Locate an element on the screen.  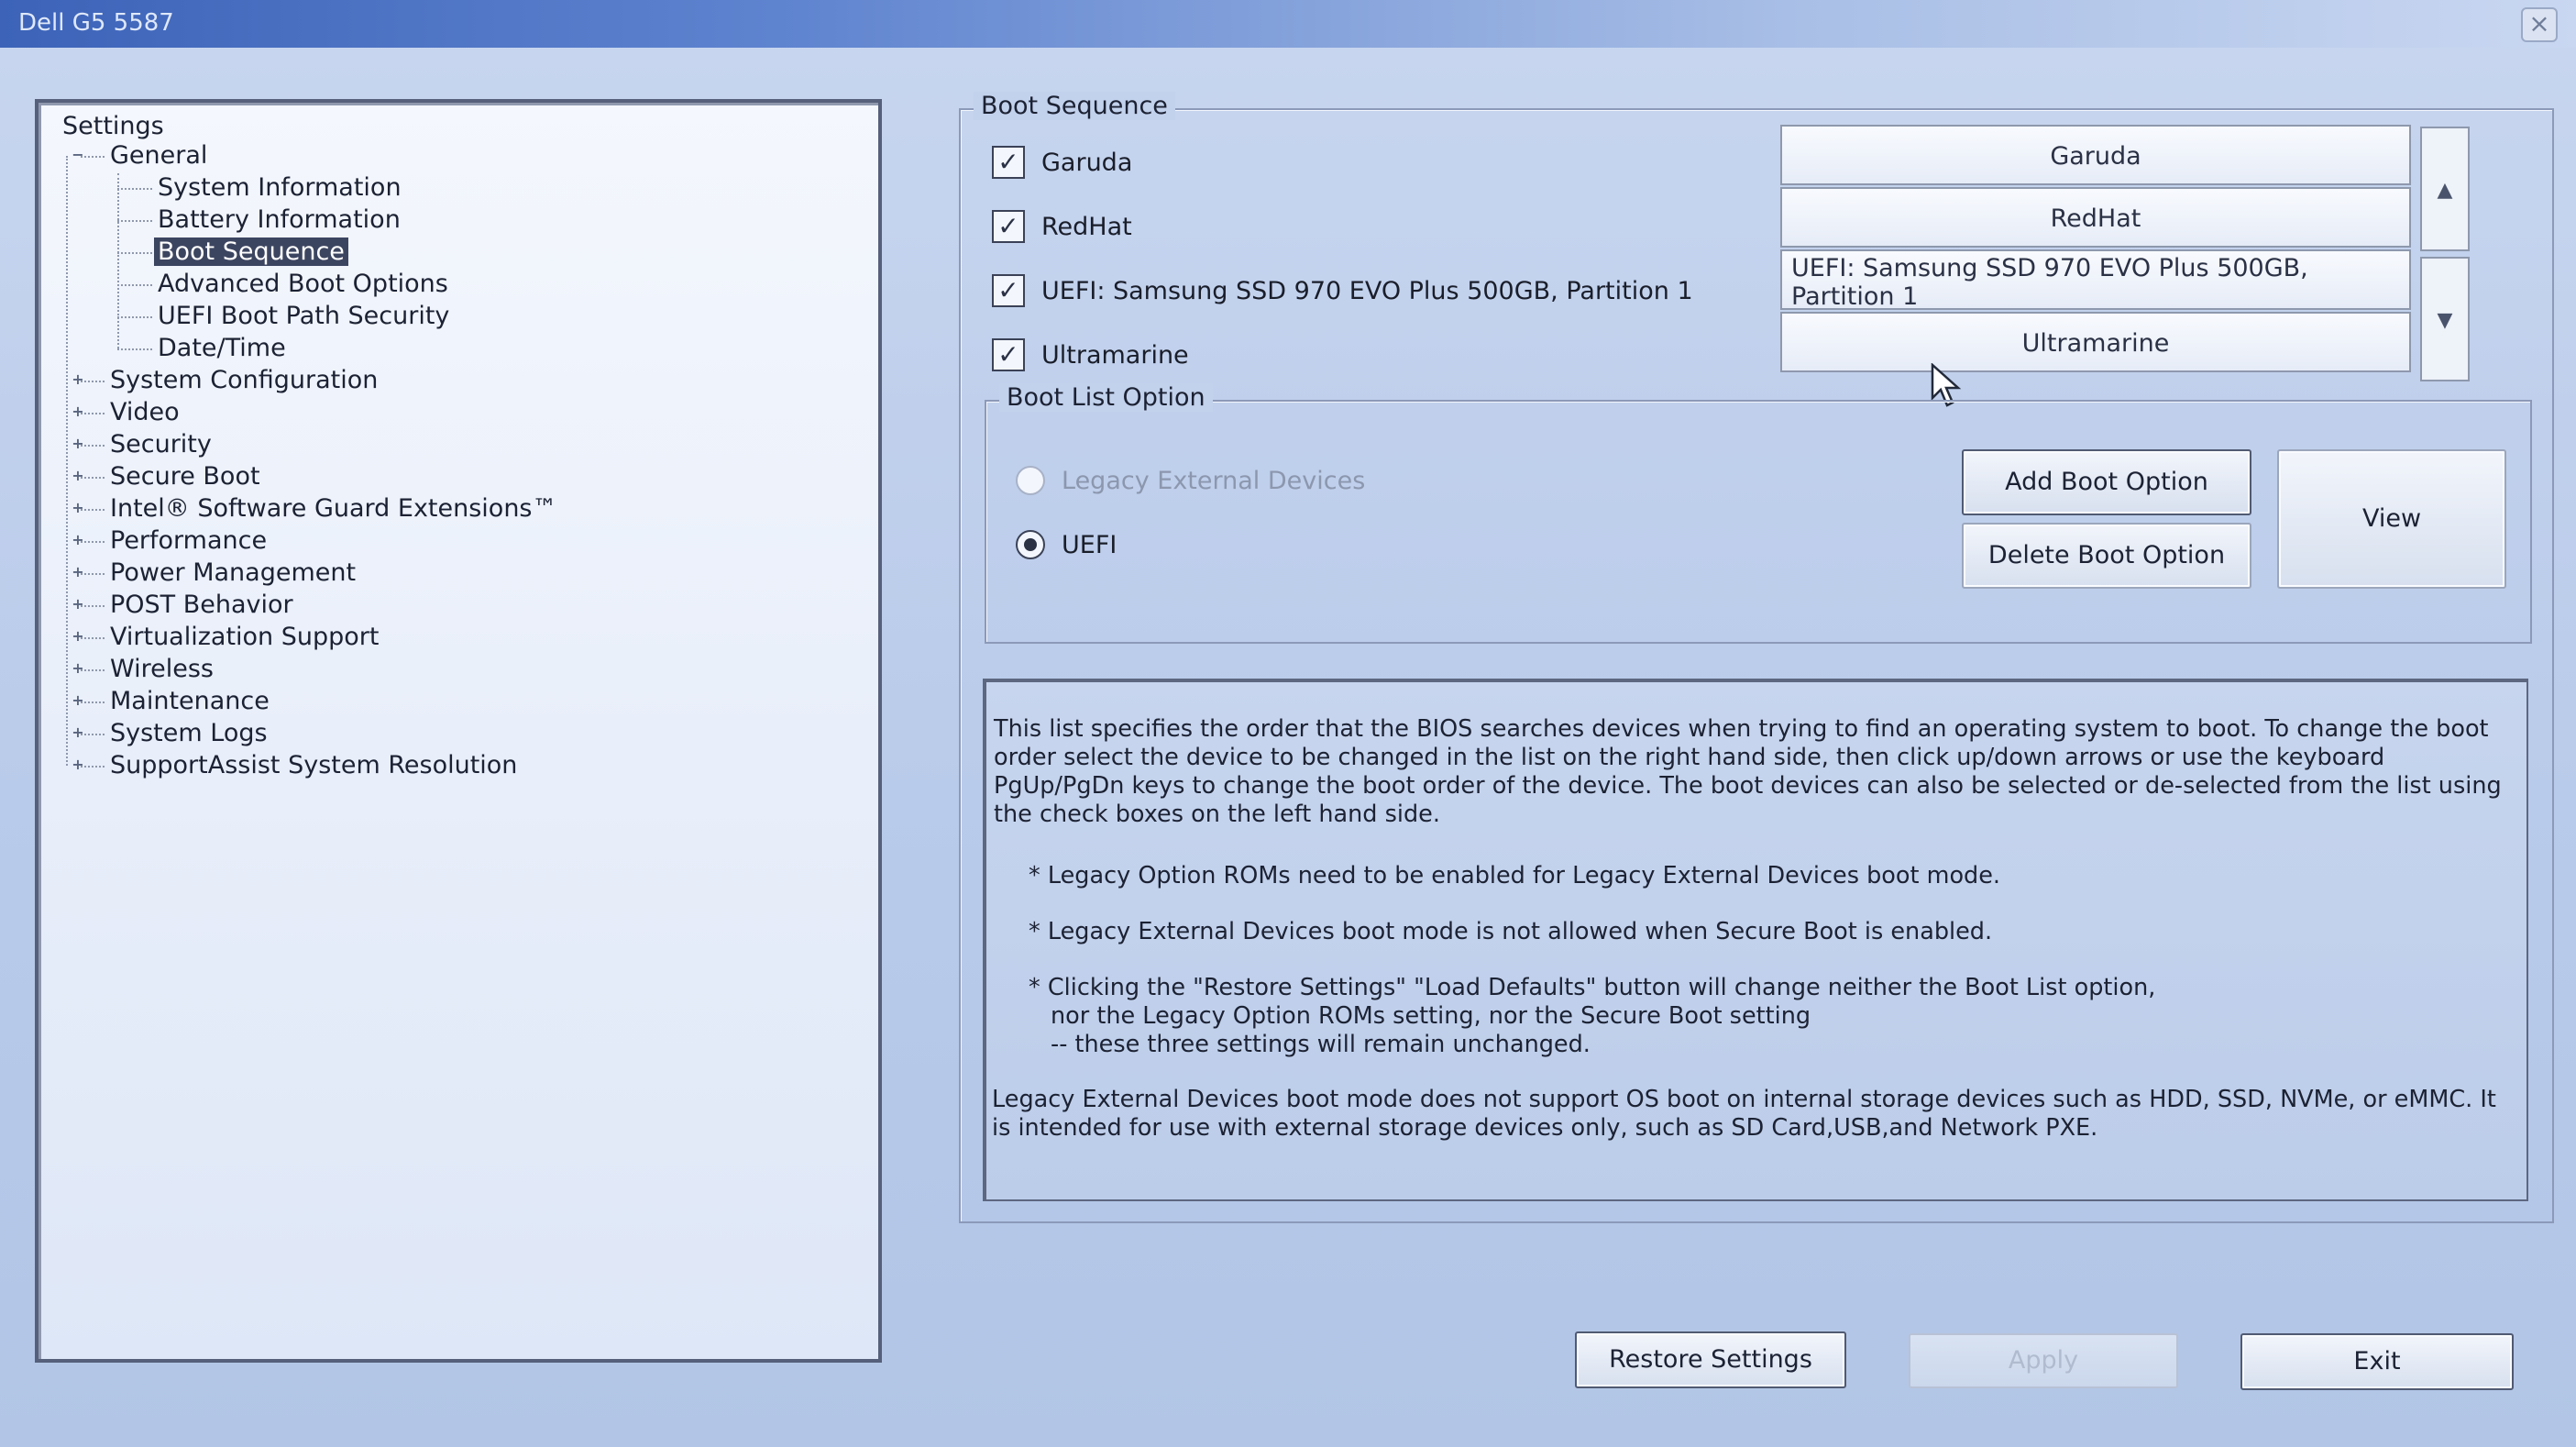
tree-item-maintenance: + Maintenance is located at coordinates (171, 701).